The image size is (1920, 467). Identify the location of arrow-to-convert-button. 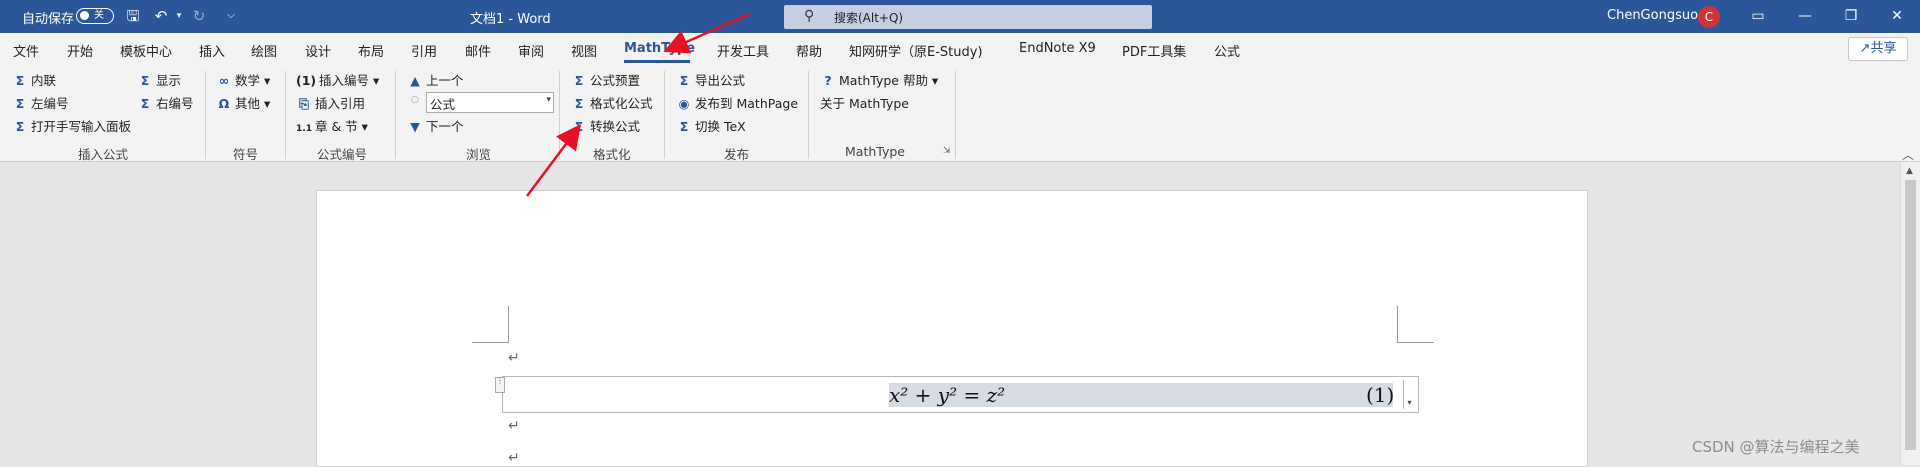
(553, 160).